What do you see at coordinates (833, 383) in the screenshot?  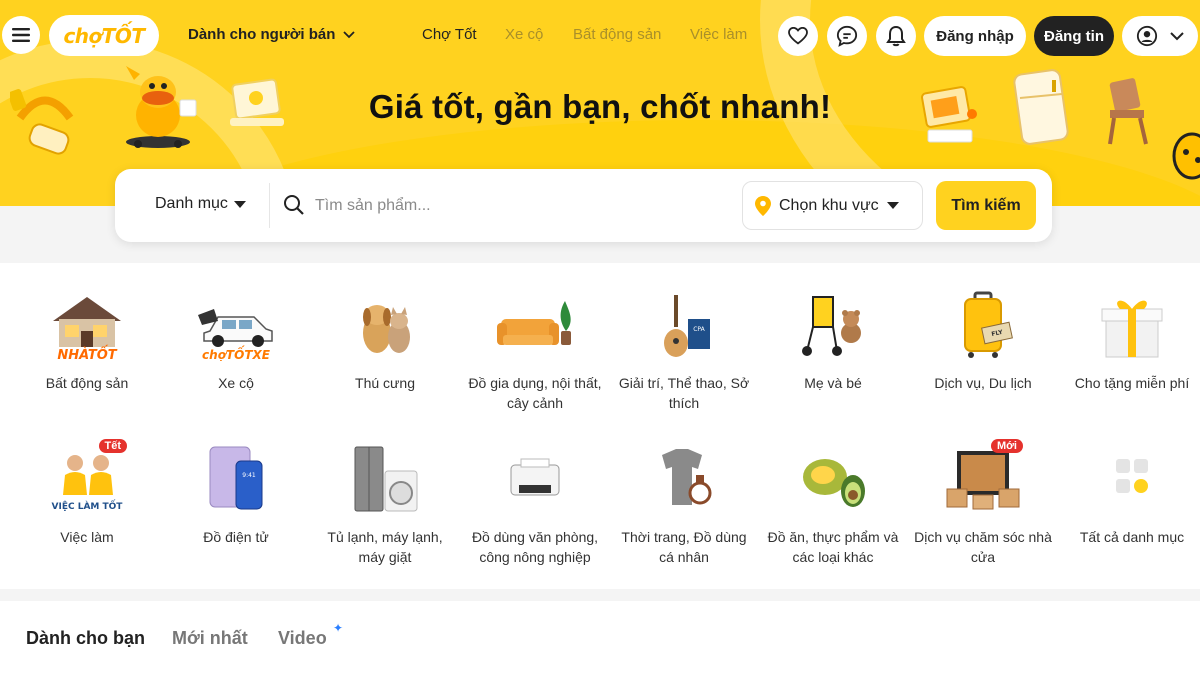 I see `category-label: Mẹ và bé` at bounding box center [833, 383].